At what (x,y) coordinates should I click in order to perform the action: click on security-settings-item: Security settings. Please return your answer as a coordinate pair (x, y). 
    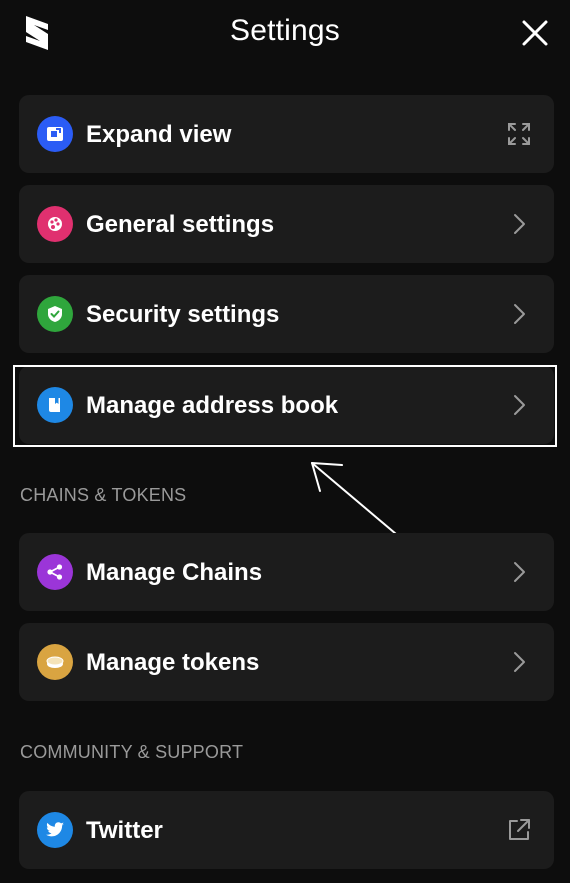
    Looking at the image, I should click on (286, 314).